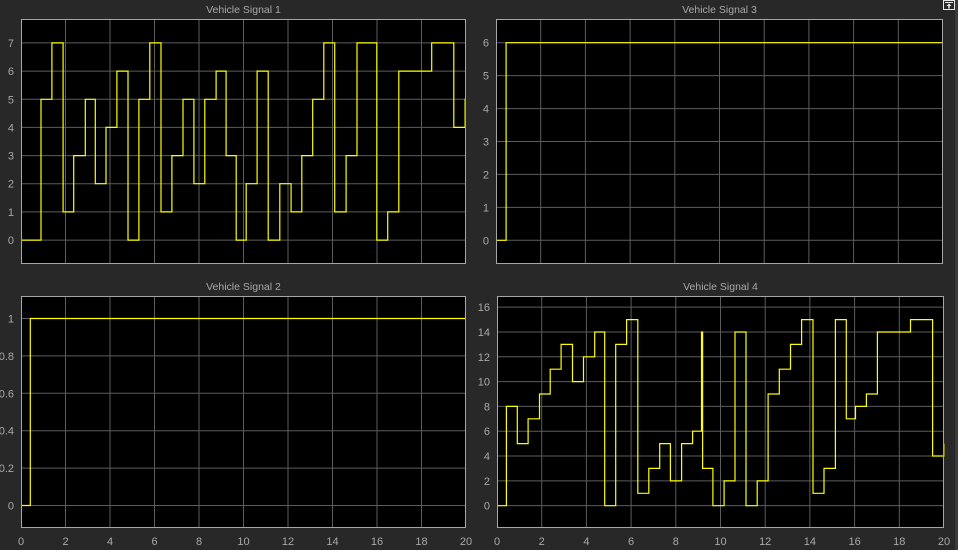  I want to click on undock-icon, so click(949, 5).